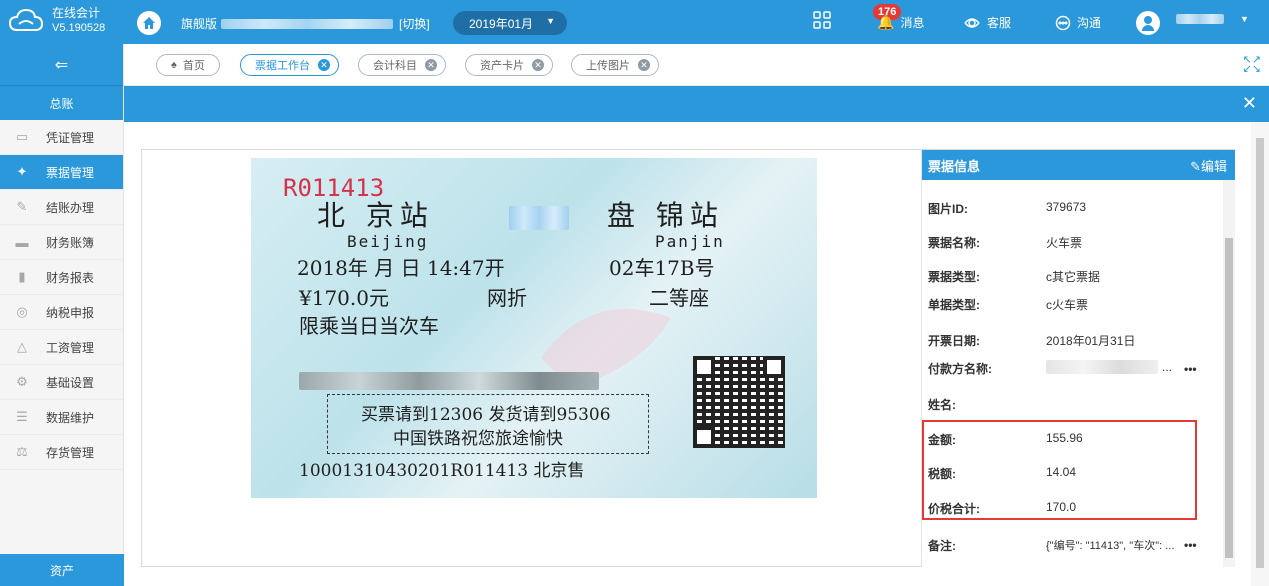  Describe the element at coordinates (954, 277) in the screenshot. I see `field-key: 票据类型:` at that location.